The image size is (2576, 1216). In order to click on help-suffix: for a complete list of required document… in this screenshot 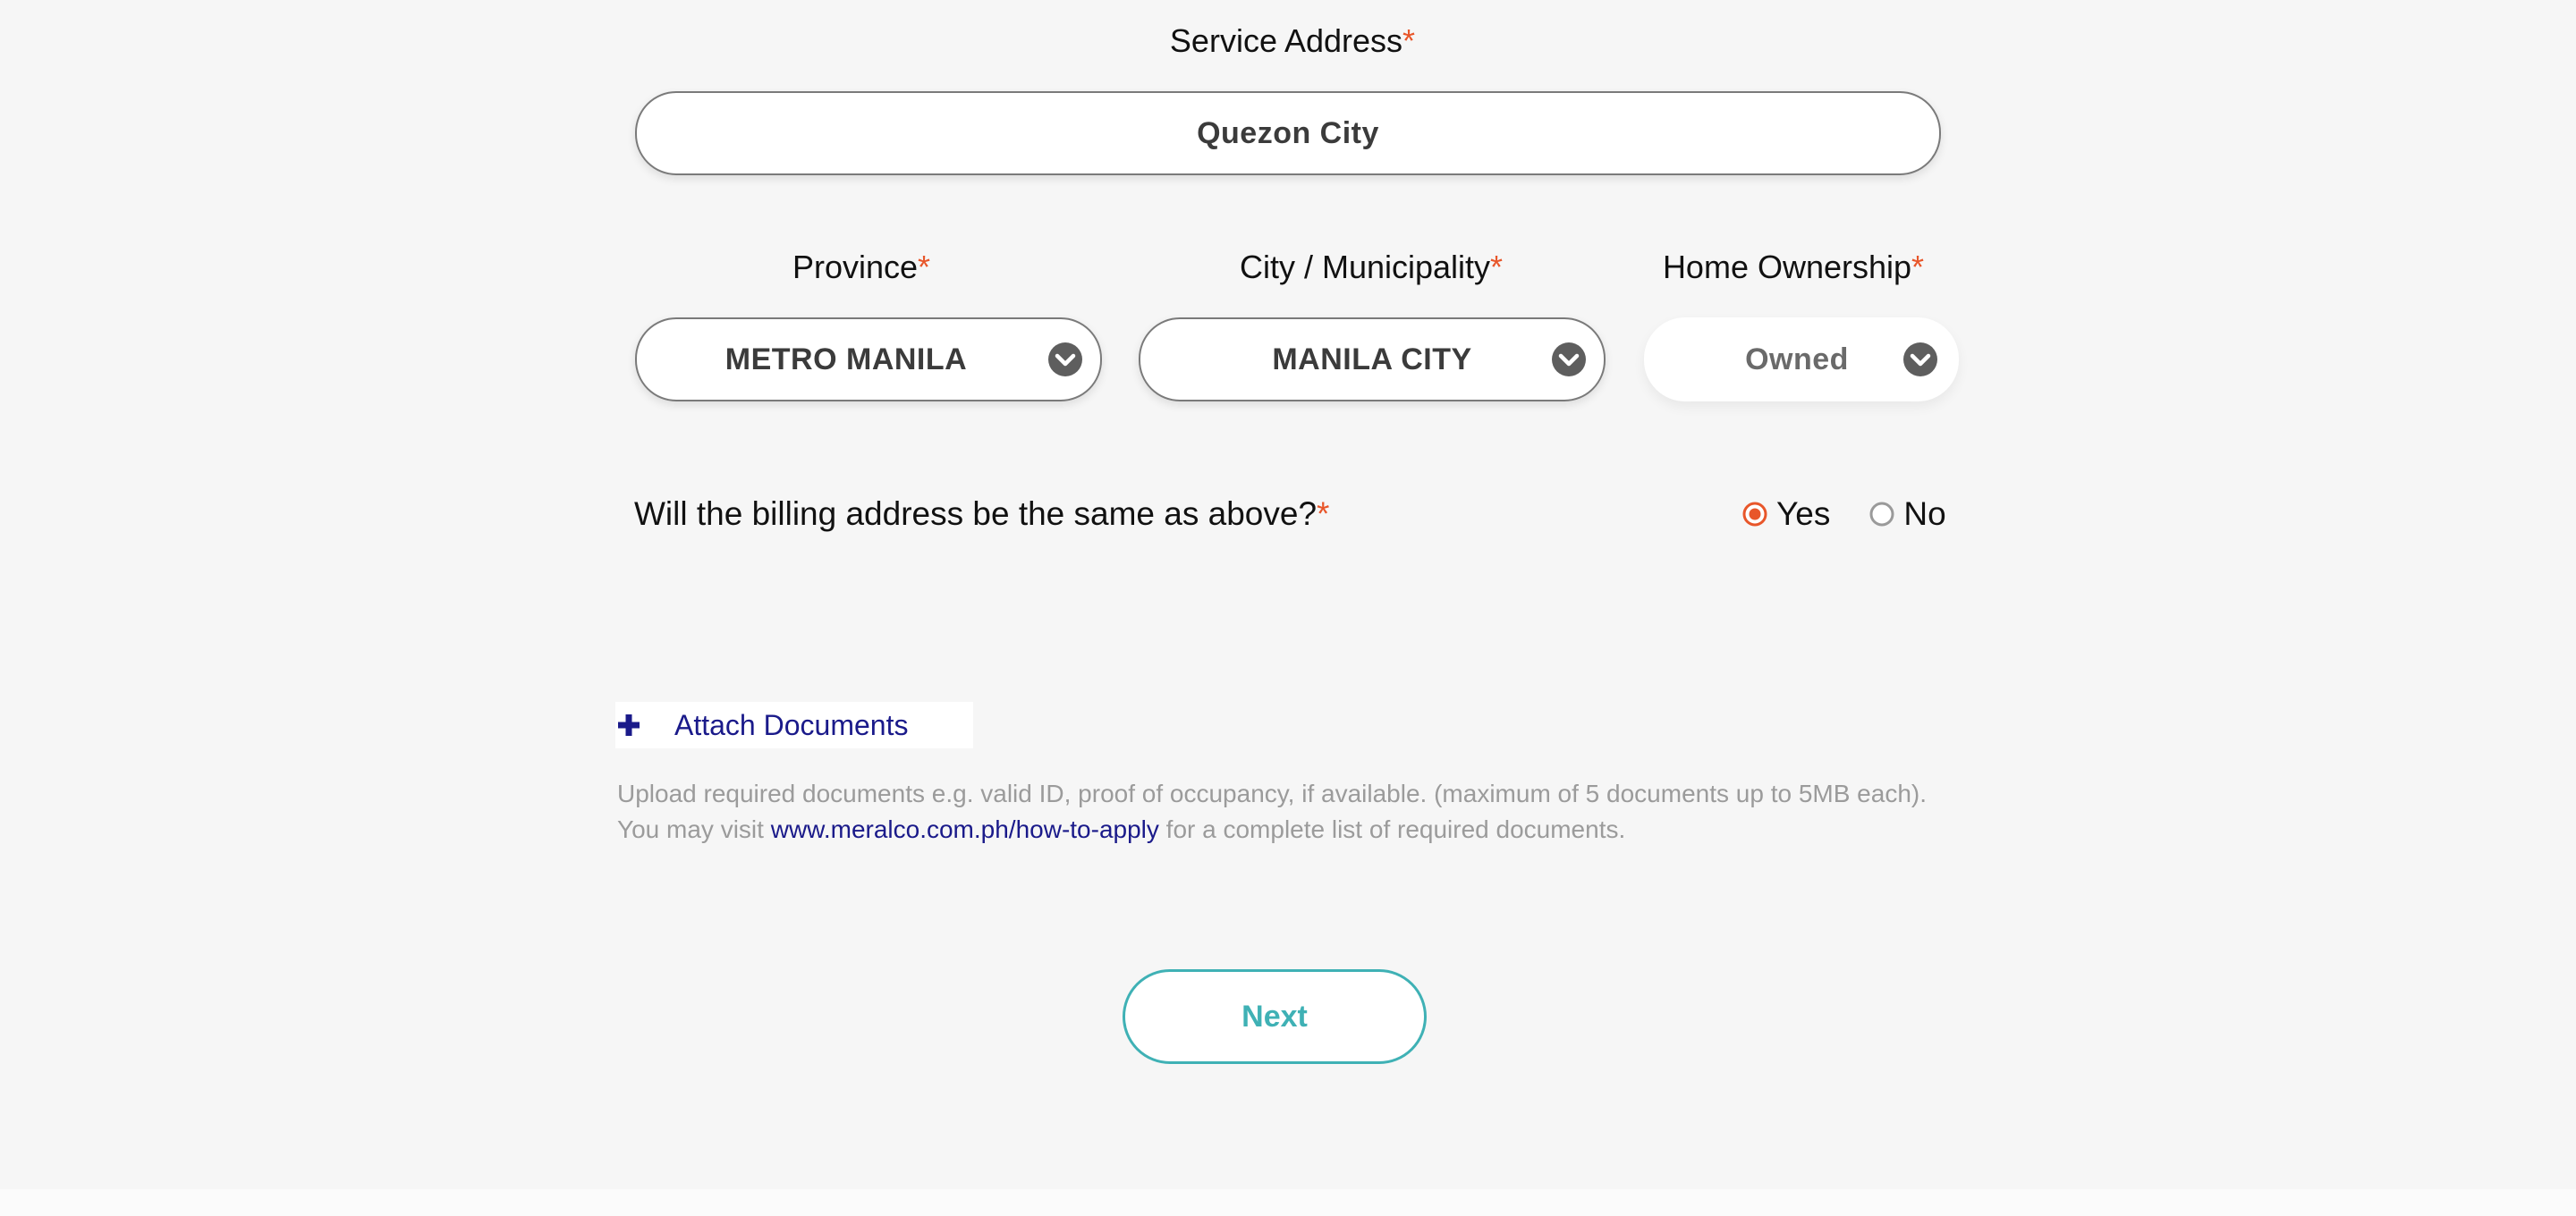, I will do `click(1392, 829)`.